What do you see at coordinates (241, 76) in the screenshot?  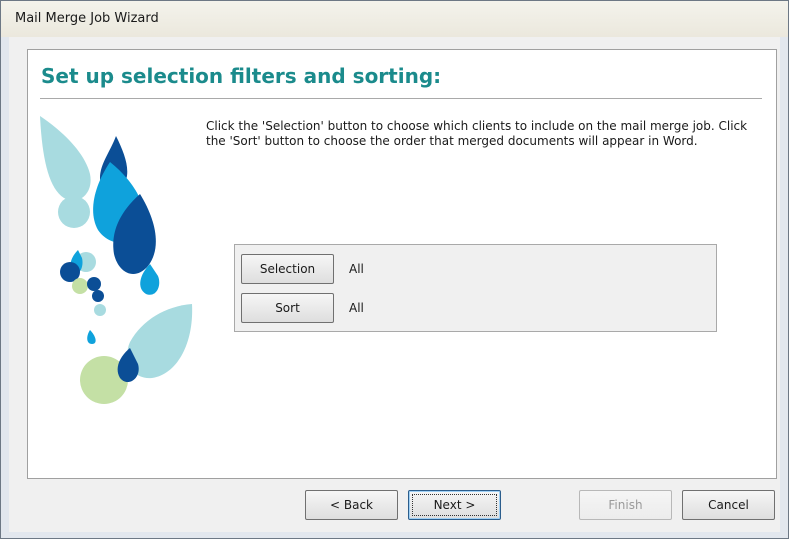 I see `page-title: Set up selection filters and sorting:` at bounding box center [241, 76].